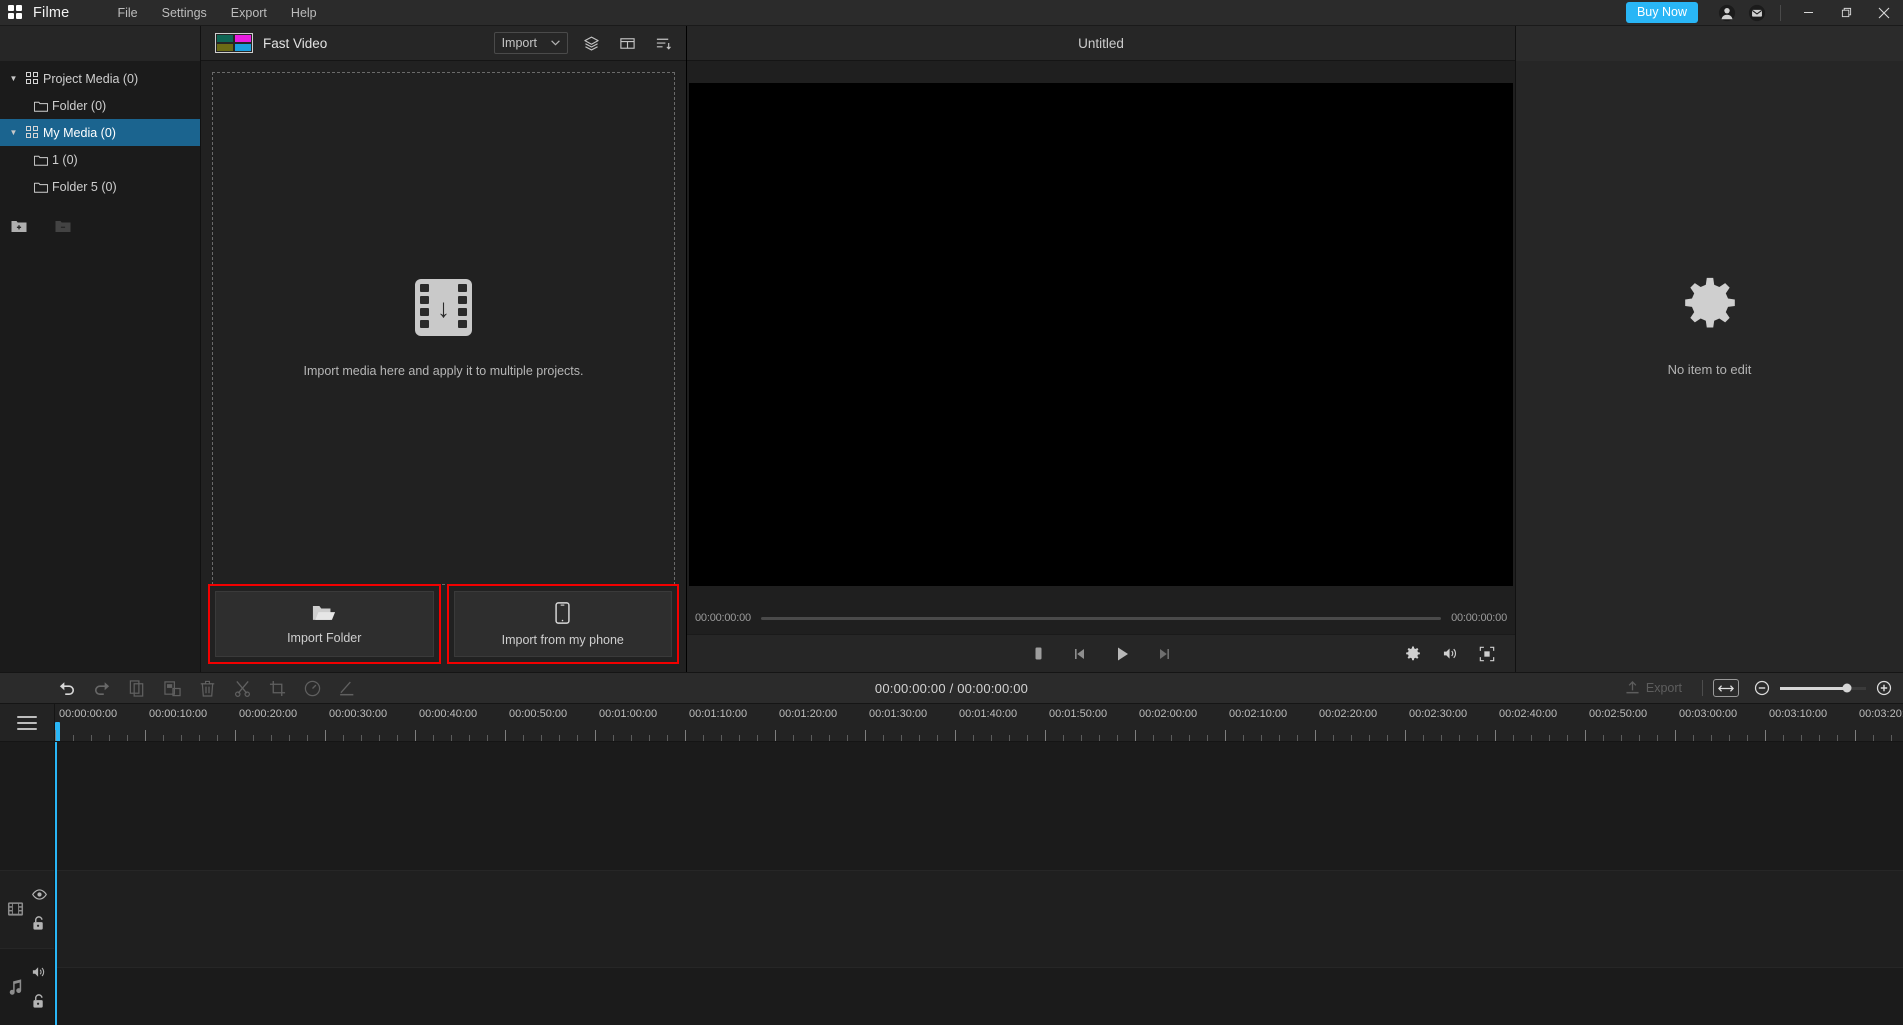 This screenshot has width=1903, height=1025. What do you see at coordinates (269, 43) in the screenshot?
I see `preset-fast-video: Fast Video` at bounding box center [269, 43].